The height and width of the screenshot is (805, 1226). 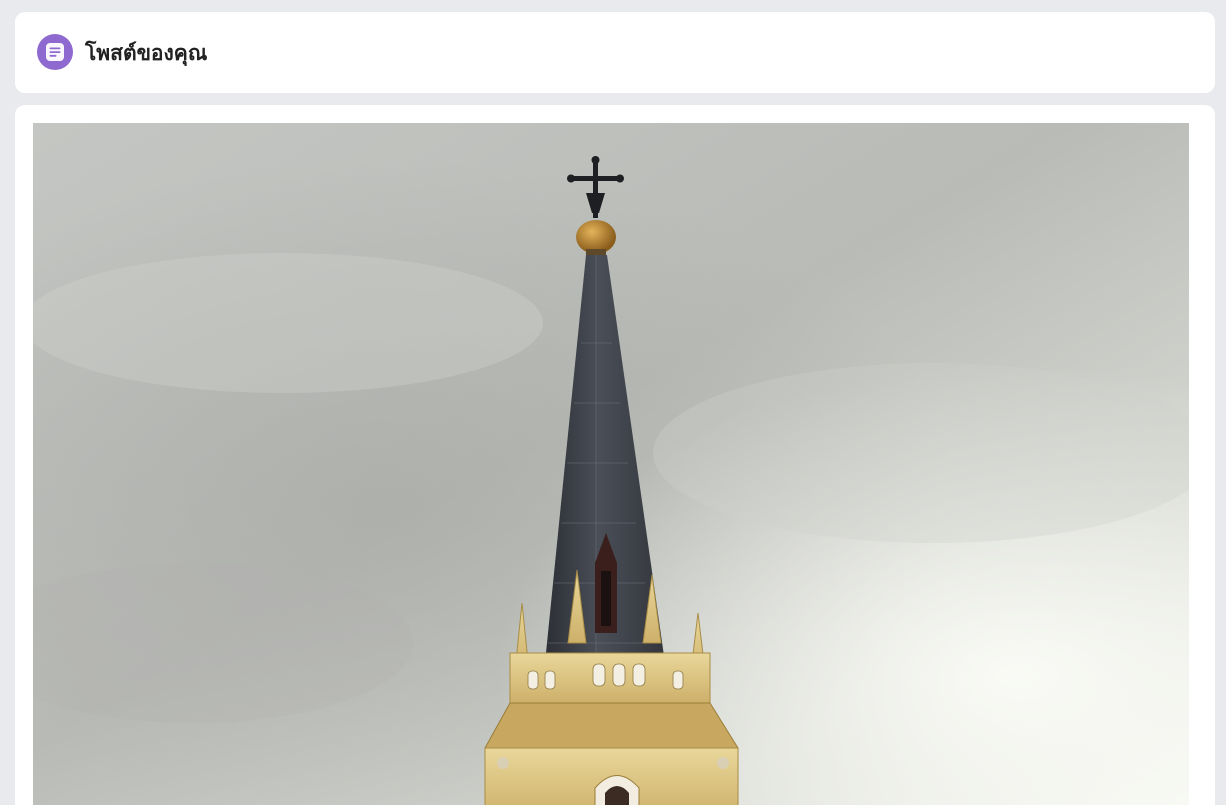 What do you see at coordinates (55, 52) in the screenshot?
I see `post-list-icon` at bounding box center [55, 52].